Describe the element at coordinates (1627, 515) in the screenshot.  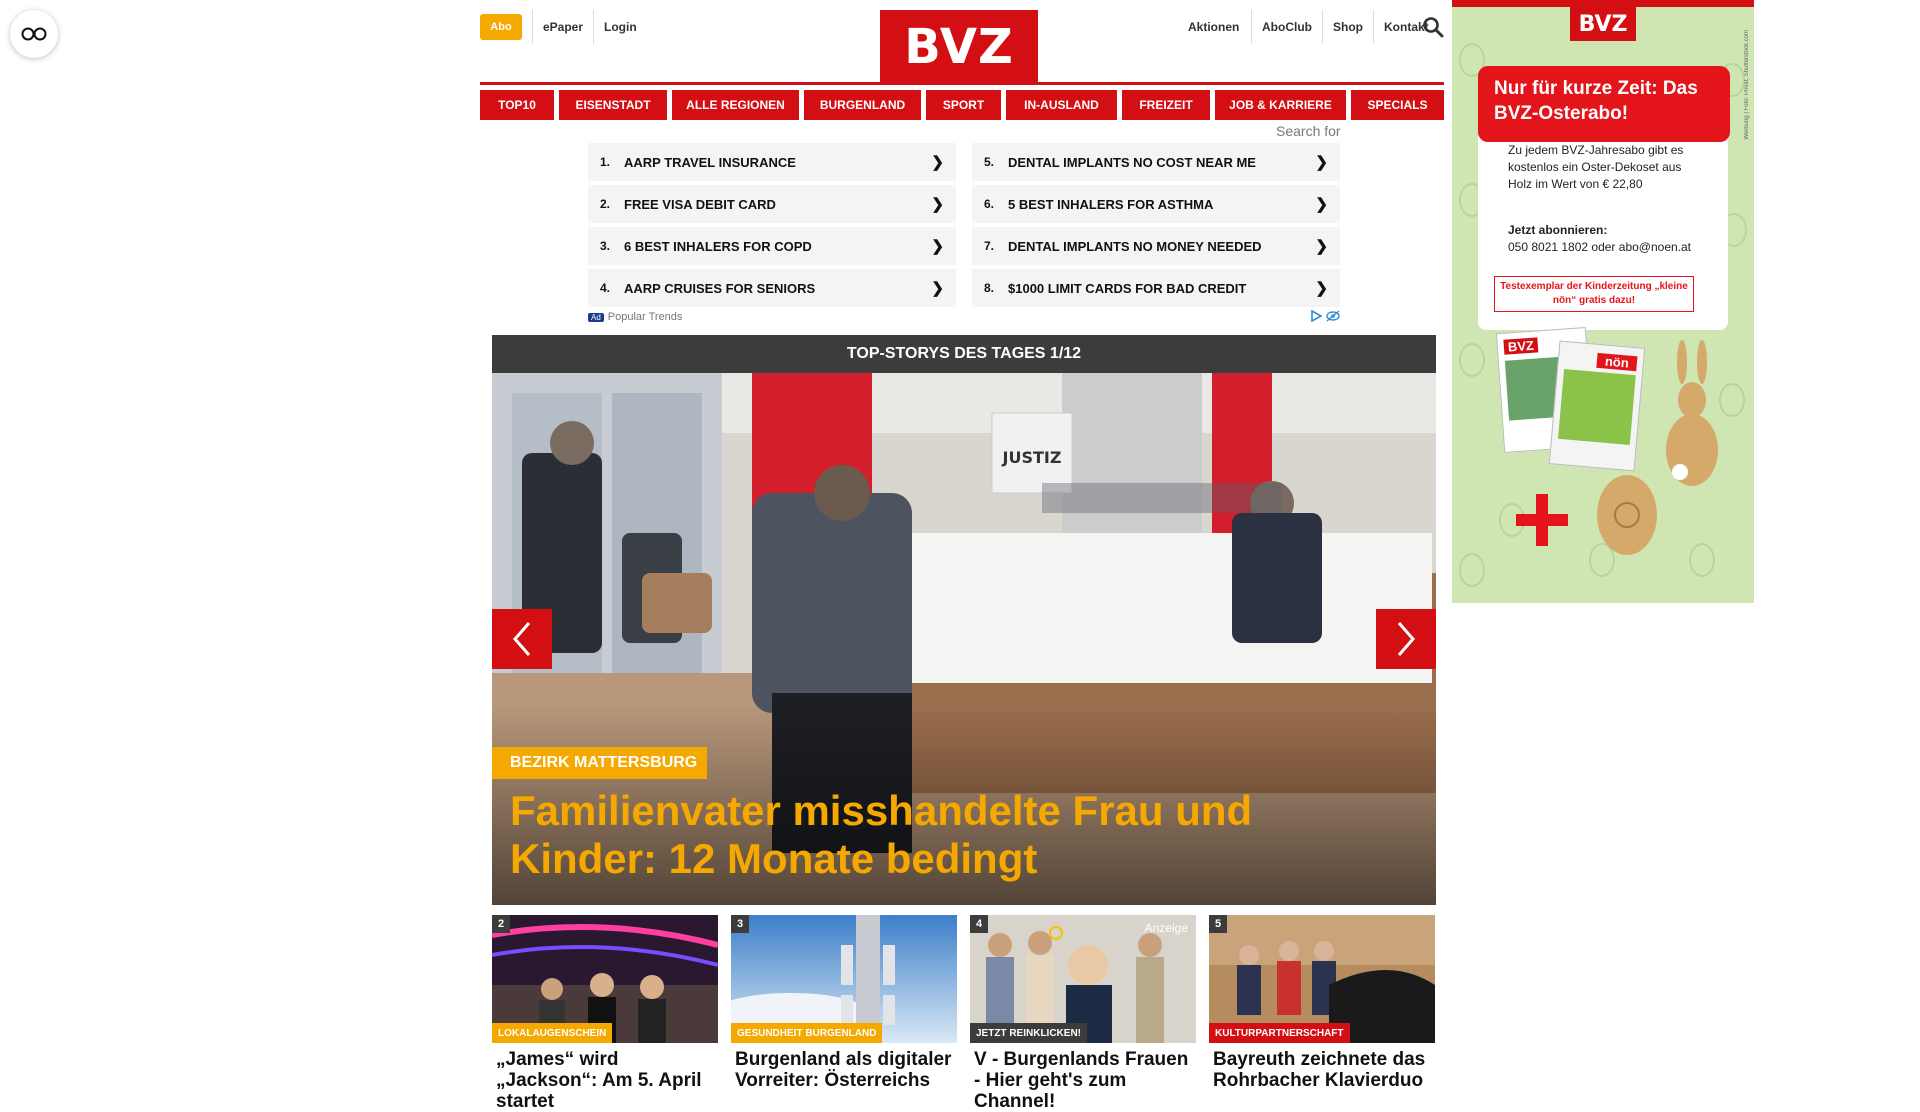
I see `wooden-egg-icon` at that location.